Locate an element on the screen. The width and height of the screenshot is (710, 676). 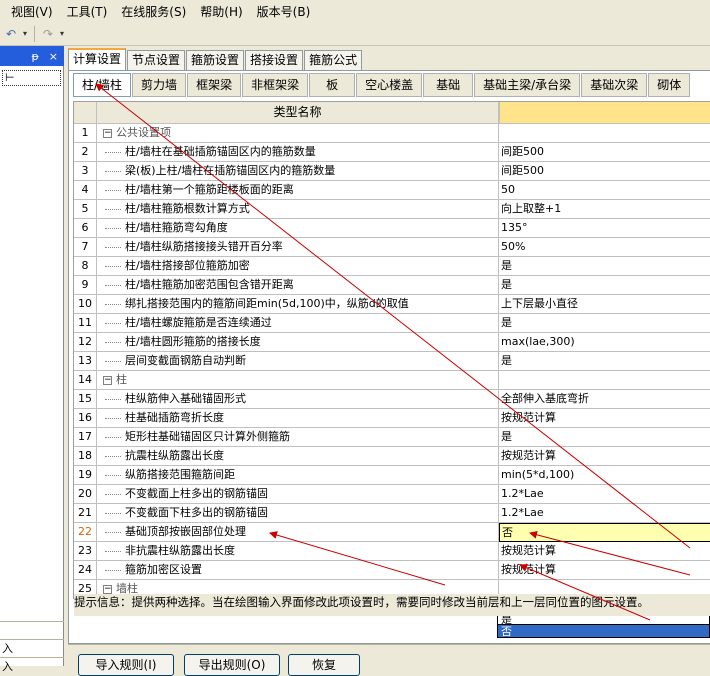
row-value: max(lae,300) is located at coordinates (604, 342).